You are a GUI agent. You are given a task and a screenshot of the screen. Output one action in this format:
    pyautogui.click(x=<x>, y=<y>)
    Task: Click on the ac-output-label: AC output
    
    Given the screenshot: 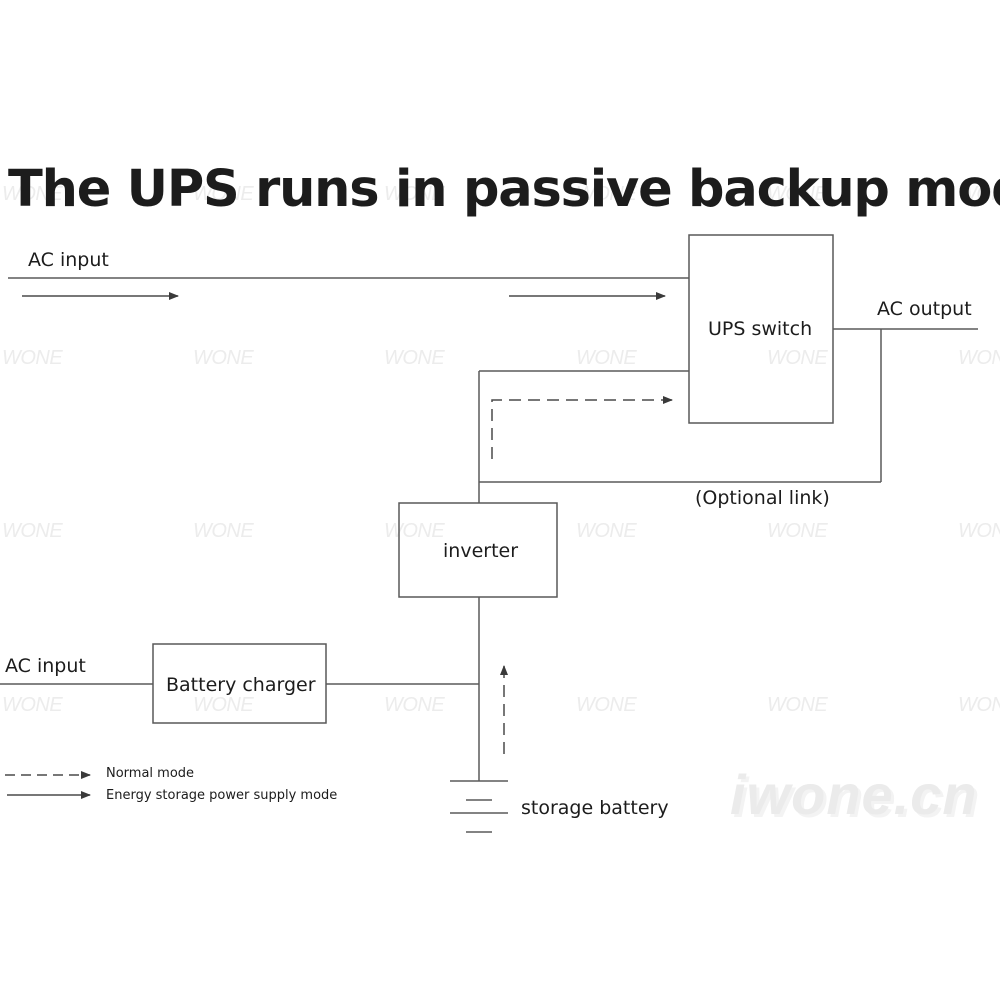 What is the action you would take?
    pyautogui.click(x=924, y=309)
    